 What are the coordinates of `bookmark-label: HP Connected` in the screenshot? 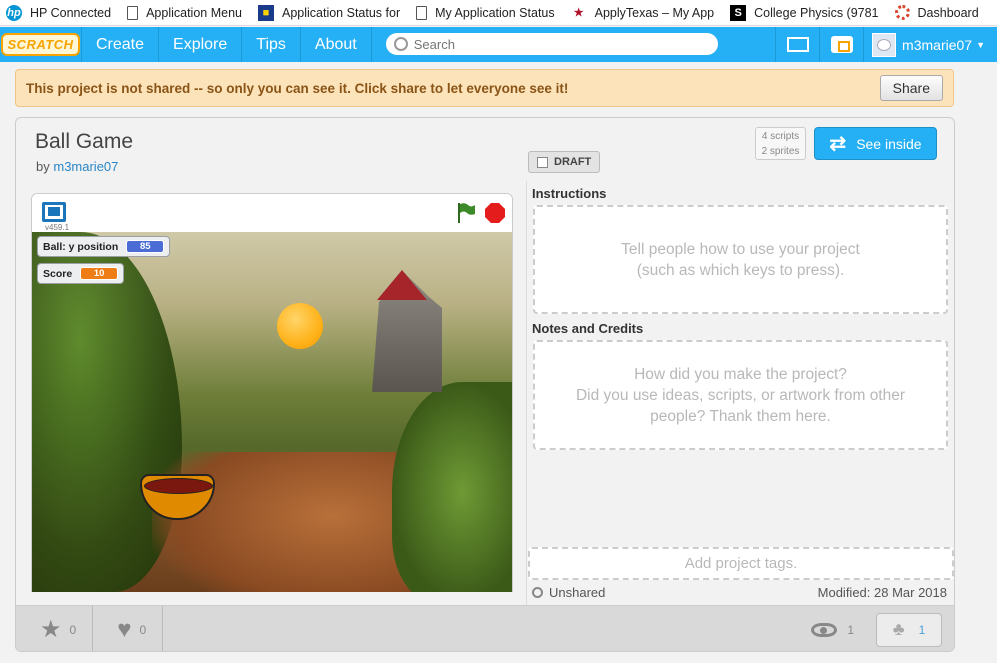 It's located at (71, 12).